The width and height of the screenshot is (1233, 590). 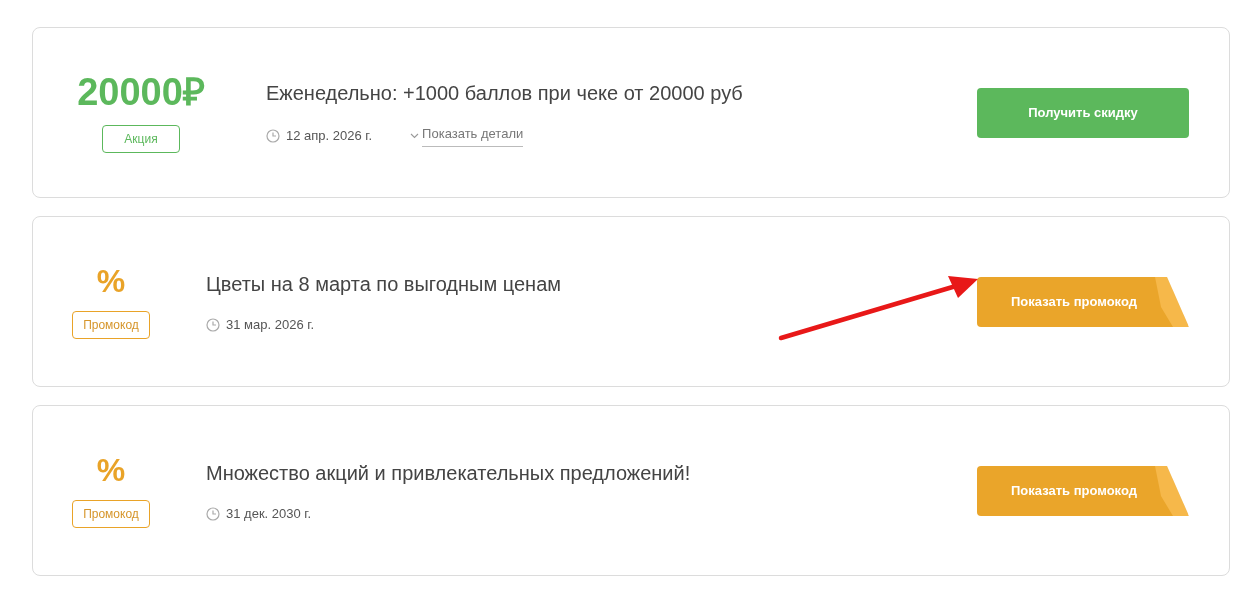 What do you see at coordinates (449, 473) in the screenshot?
I see `offer-title: Множество акций и привлекательных предложений!` at bounding box center [449, 473].